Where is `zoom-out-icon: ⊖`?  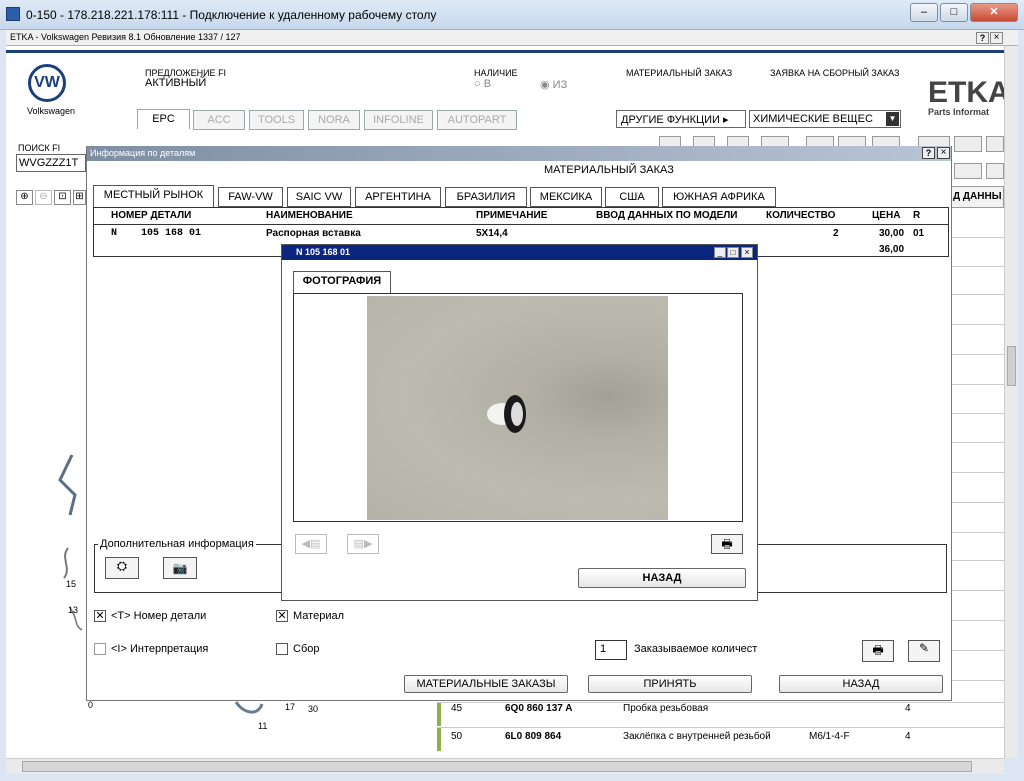 zoom-out-icon: ⊖ is located at coordinates (43, 197).